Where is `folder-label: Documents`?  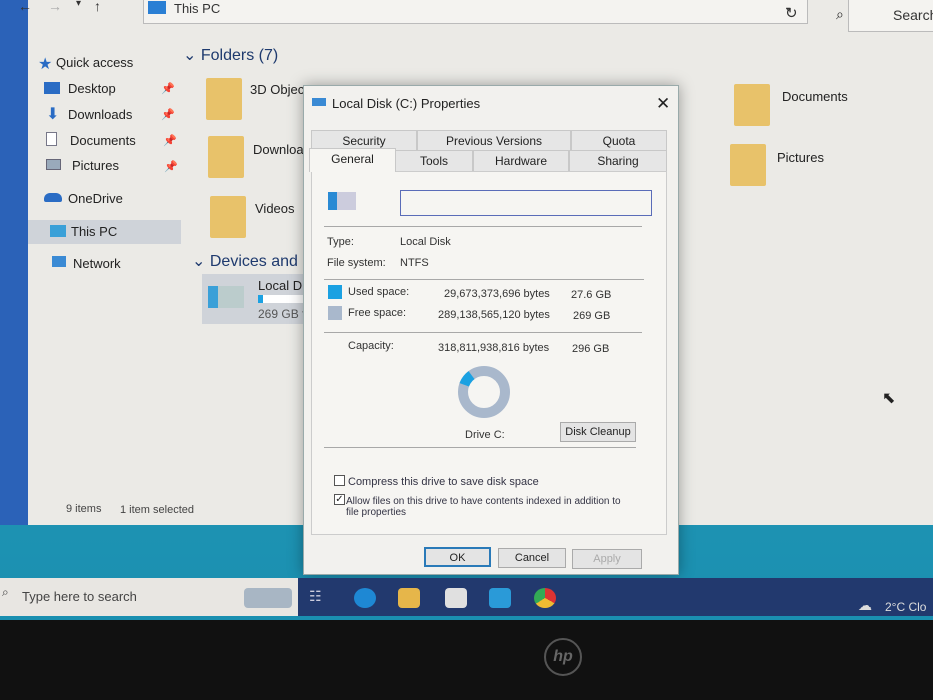
folder-label: Documents is located at coordinates (815, 96).